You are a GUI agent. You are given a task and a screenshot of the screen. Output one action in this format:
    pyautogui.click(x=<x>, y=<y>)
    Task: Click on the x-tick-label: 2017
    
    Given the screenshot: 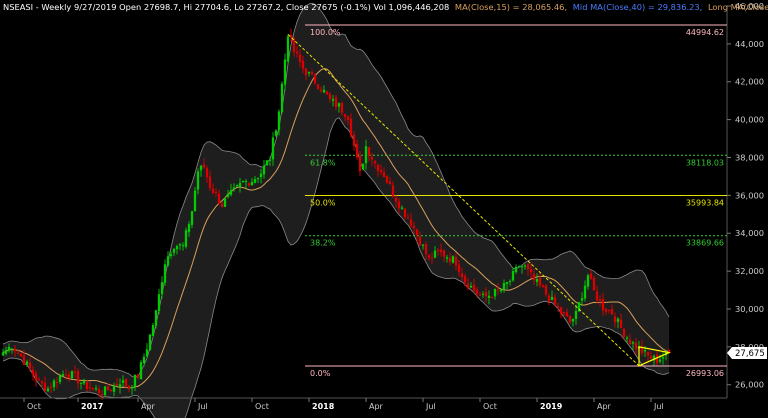 What is the action you would take?
    pyautogui.click(x=92, y=406)
    